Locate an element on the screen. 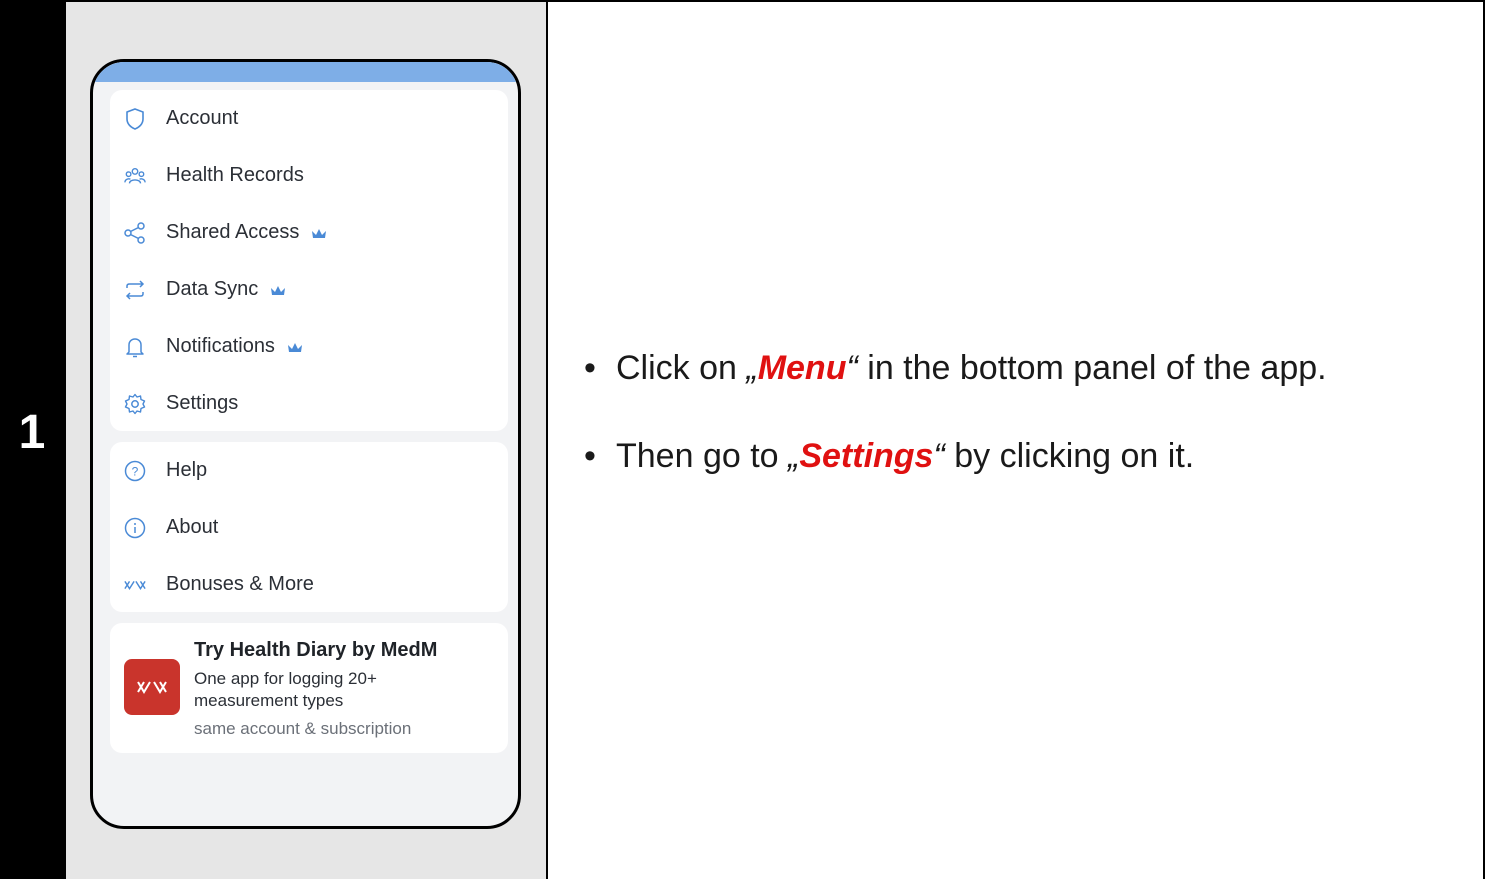 The image size is (1485, 879). people-icon is located at coordinates (135, 176).